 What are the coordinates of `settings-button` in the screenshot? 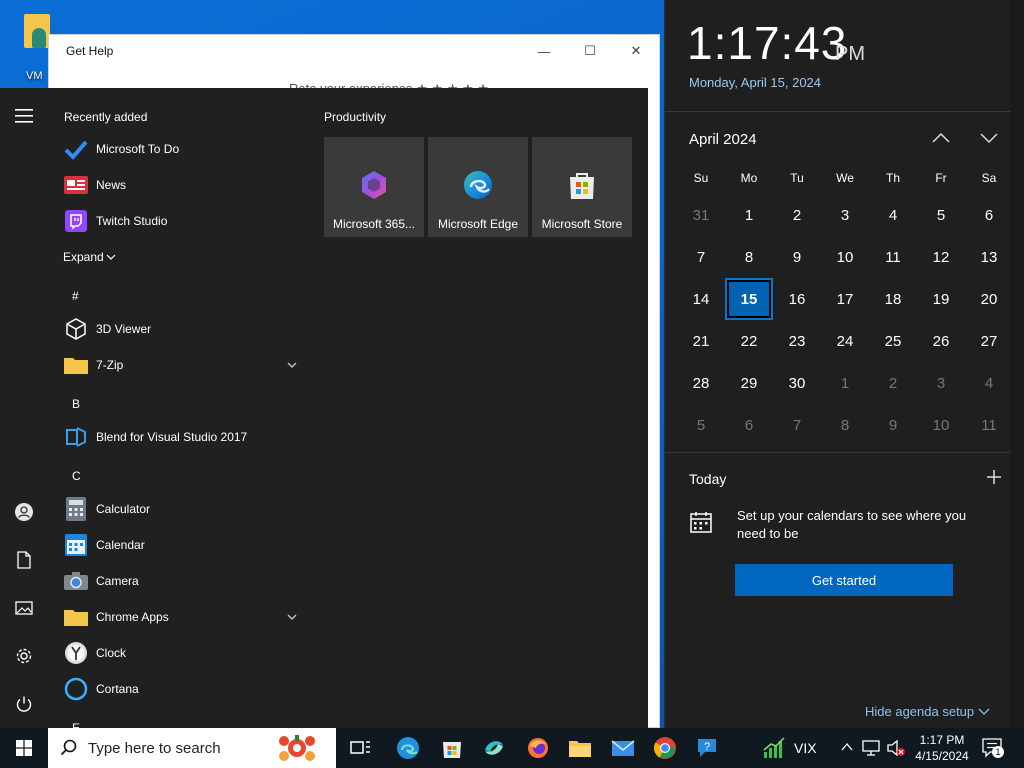 It's located at (24, 656).